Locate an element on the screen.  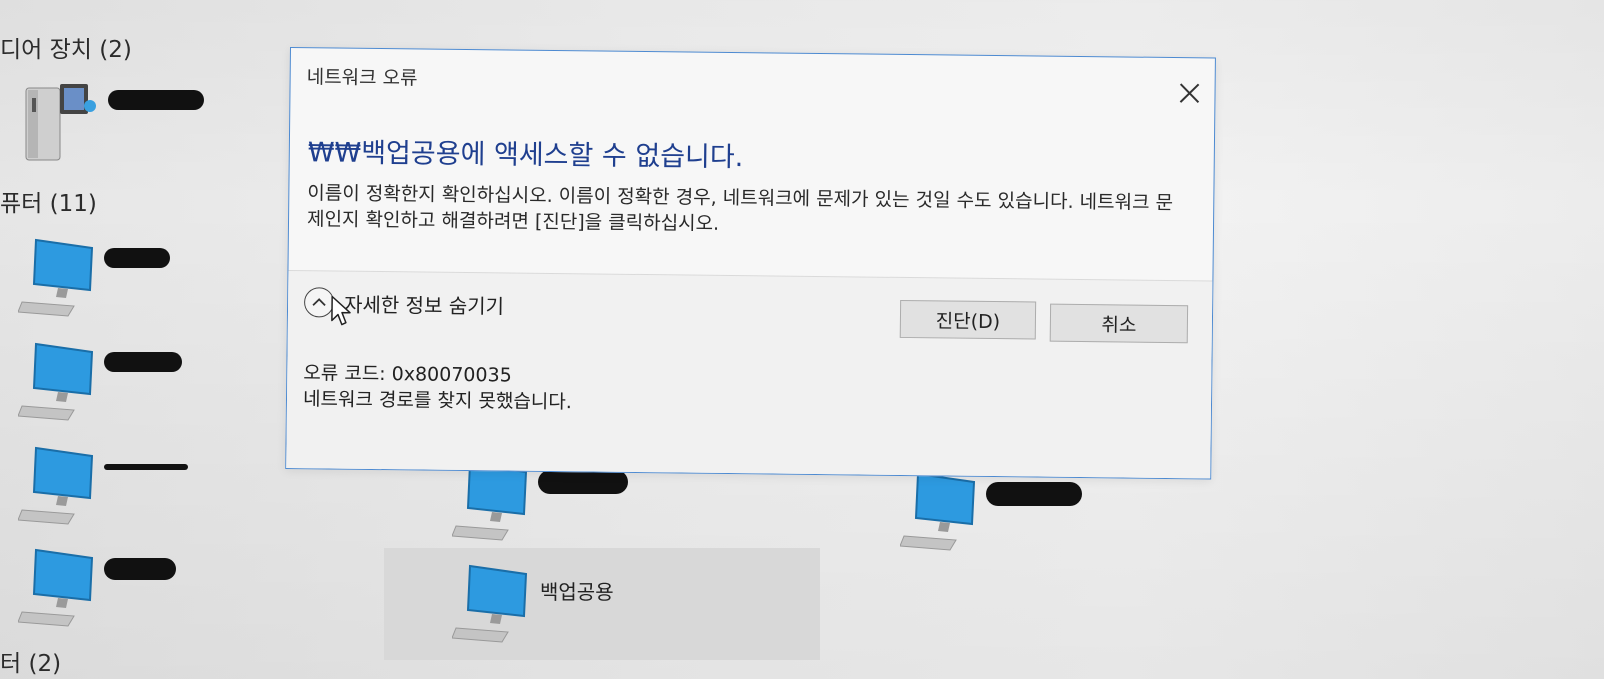
media-device-item is located at coordinates (142, 123).